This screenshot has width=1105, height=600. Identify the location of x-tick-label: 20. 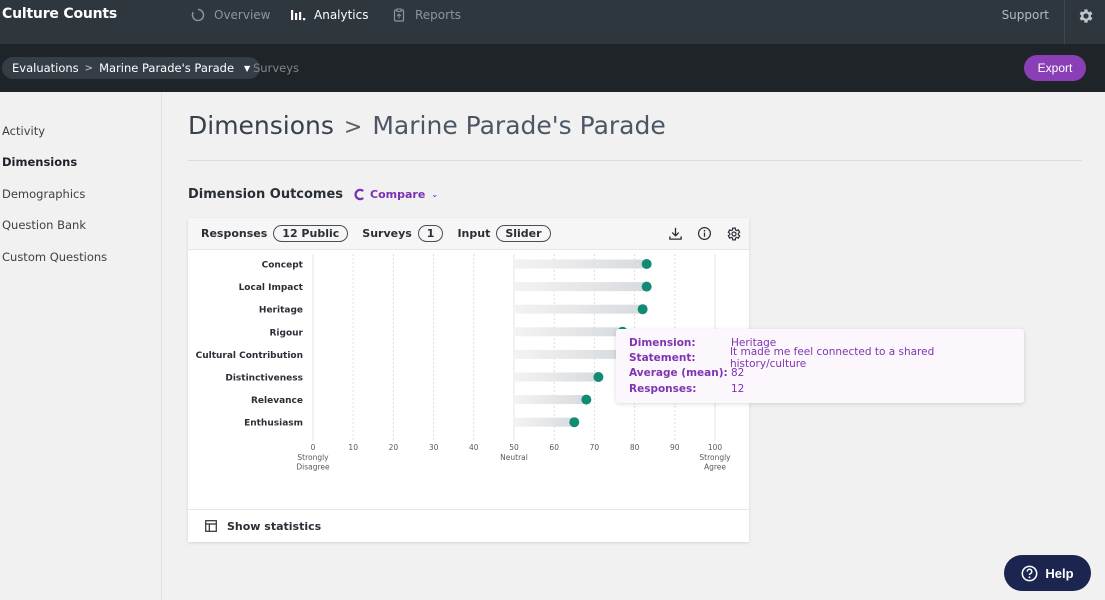
(394, 447).